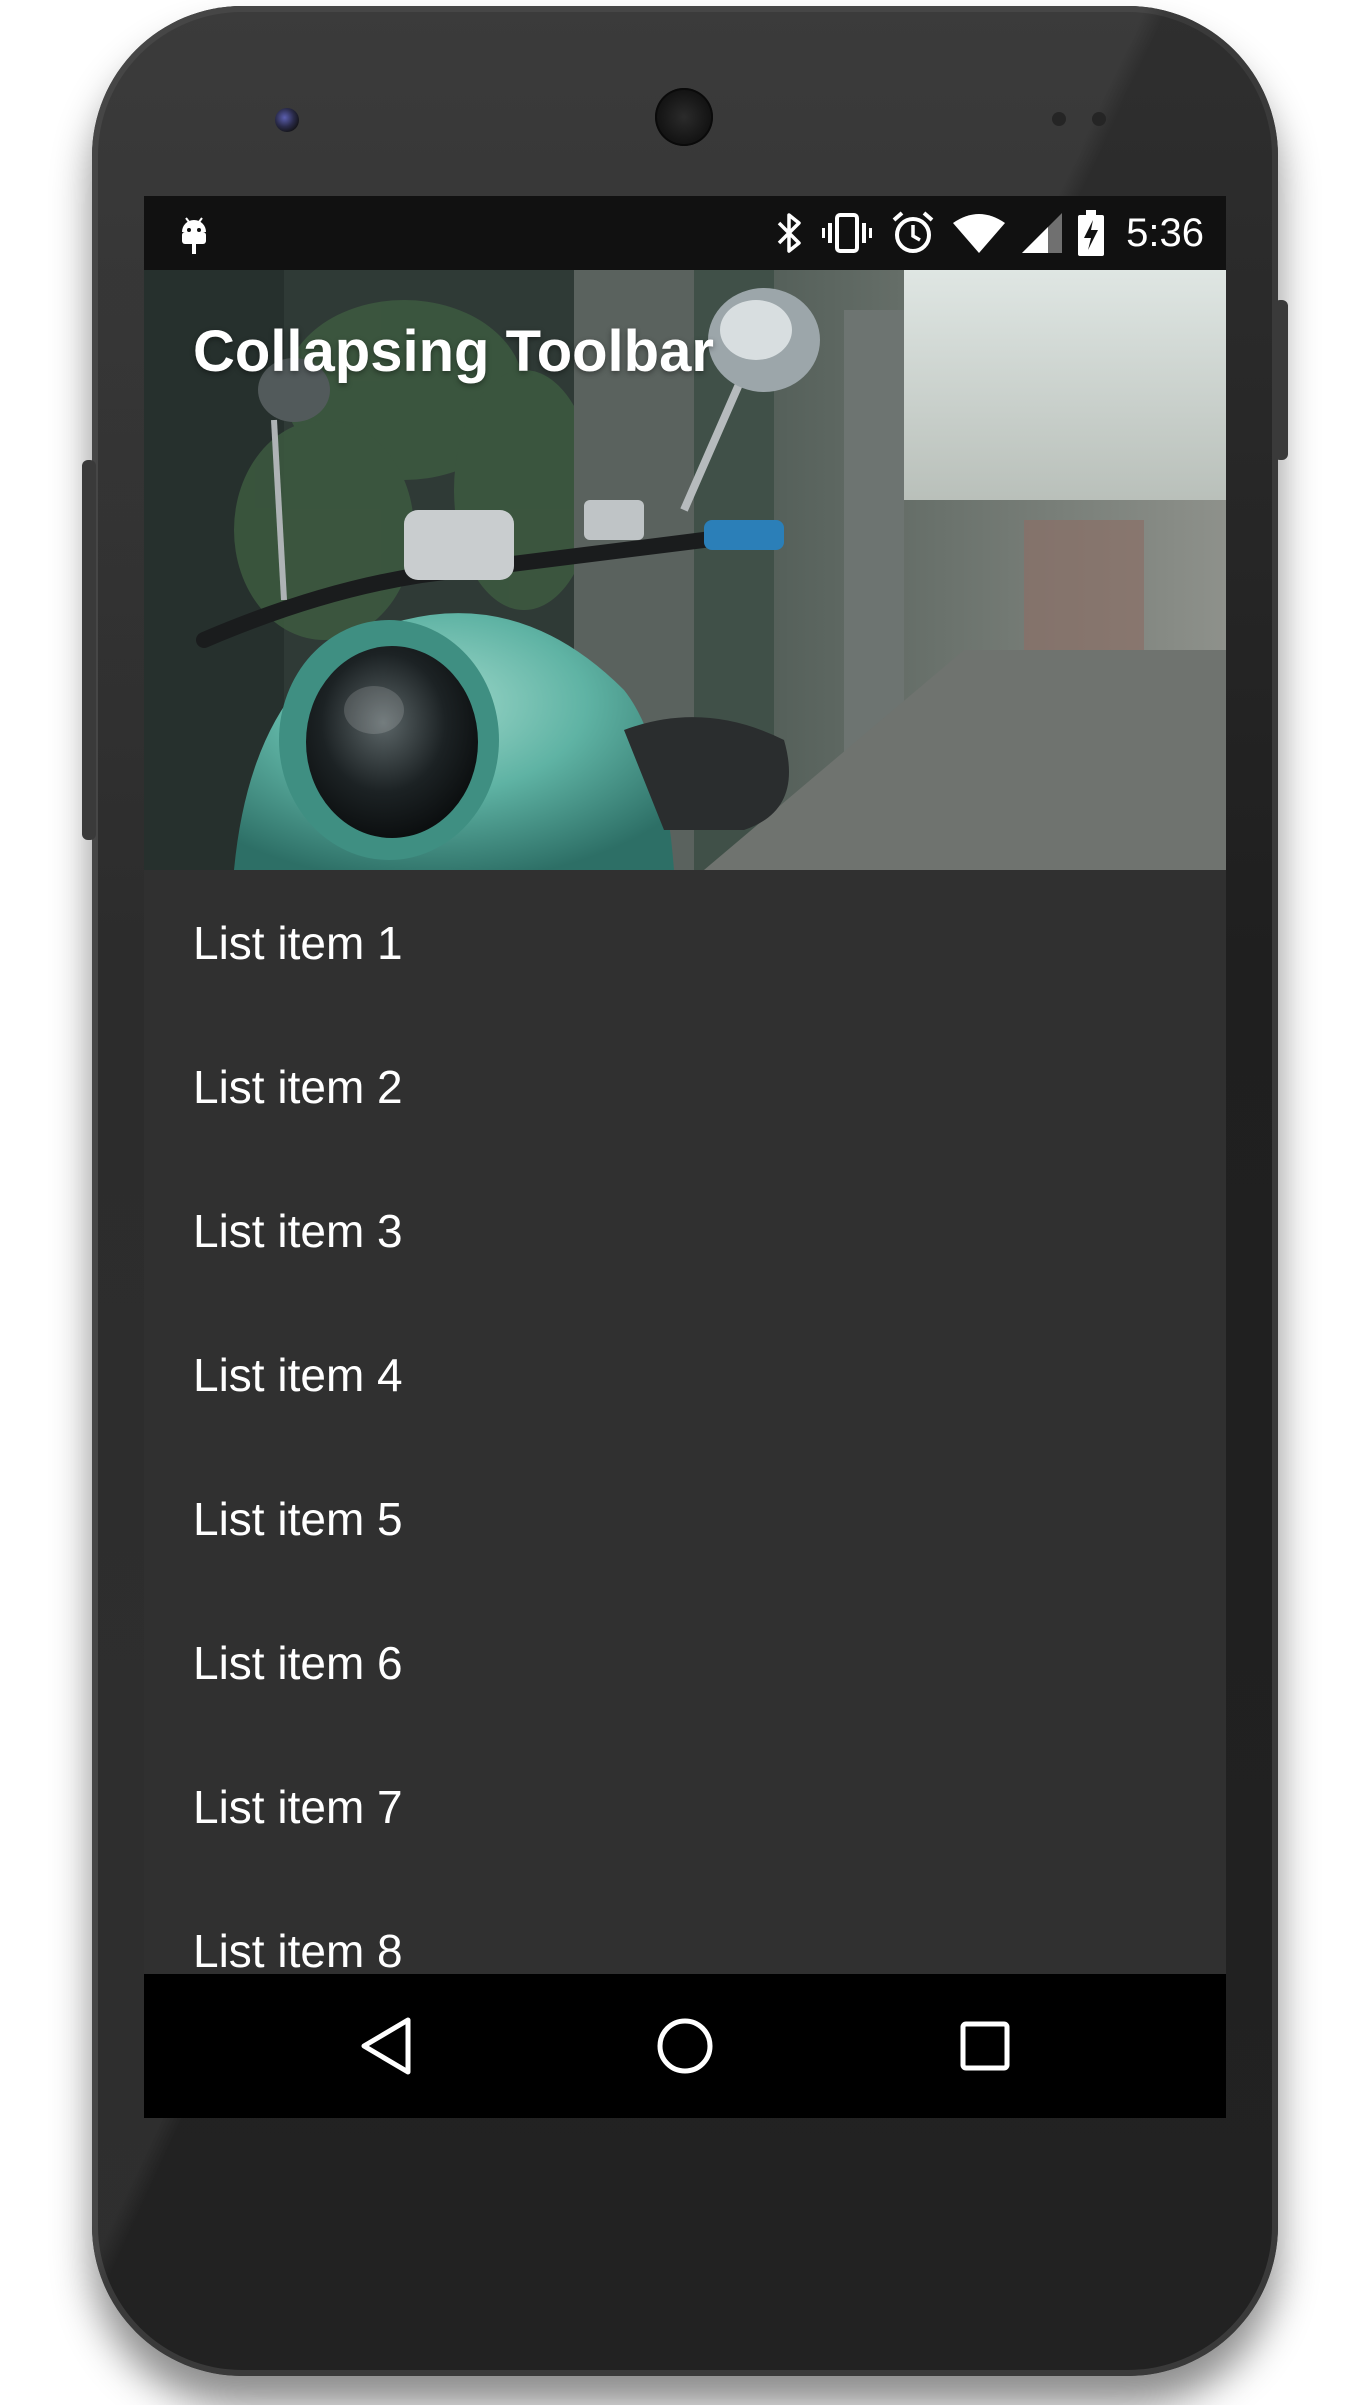 The width and height of the screenshot is (1370, 2405). Describe the element at coordinates (1059, 119) in the screenshot. I see `proximity-sensor` at that location.